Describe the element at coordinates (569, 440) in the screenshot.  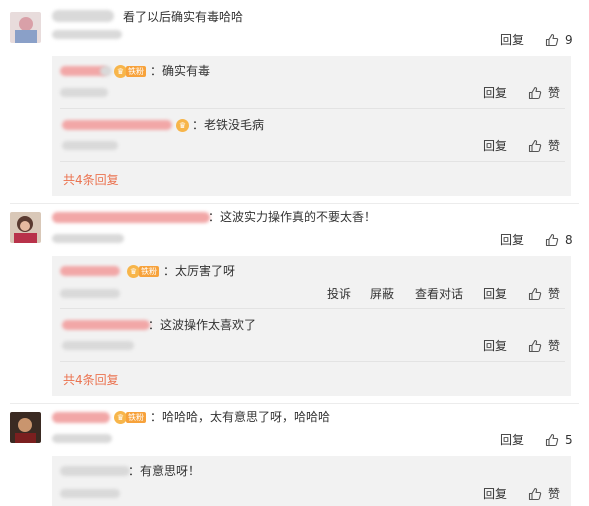
I see `like-count: 5` at that location.